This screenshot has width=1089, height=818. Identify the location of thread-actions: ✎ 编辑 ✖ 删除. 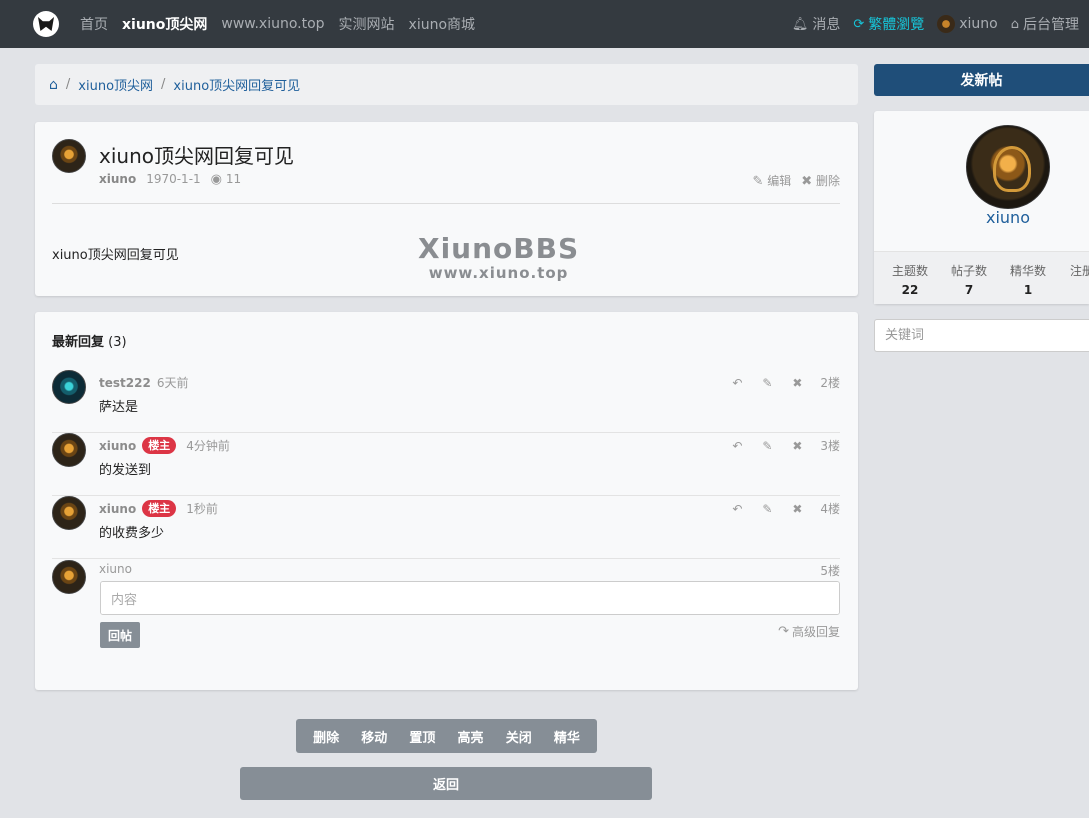
(797, 180).